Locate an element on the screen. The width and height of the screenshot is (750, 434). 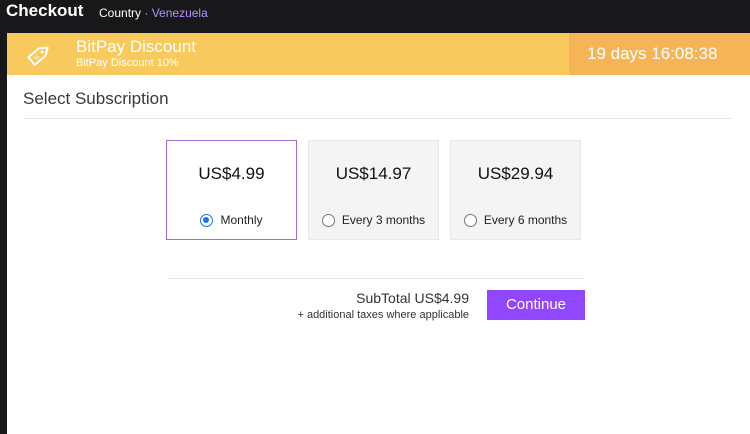
continue-button: Continue is located at coordinates (536, 305).